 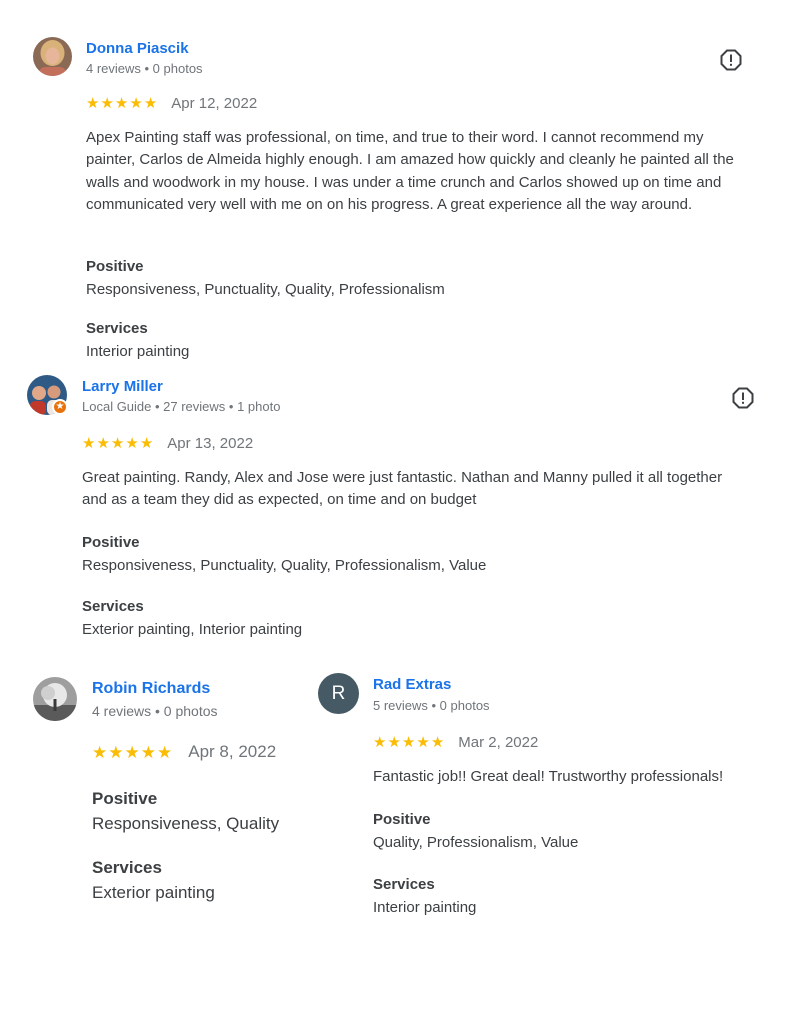 I want to click on reviewer-name: Donna Piascik, so click(x=137, y=48).